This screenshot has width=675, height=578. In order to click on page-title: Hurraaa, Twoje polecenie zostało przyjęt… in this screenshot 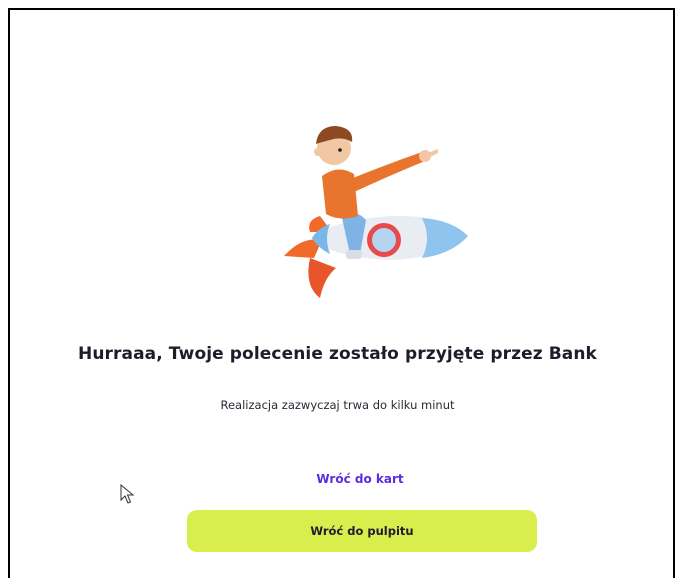, I will do `click(337, 354)`.